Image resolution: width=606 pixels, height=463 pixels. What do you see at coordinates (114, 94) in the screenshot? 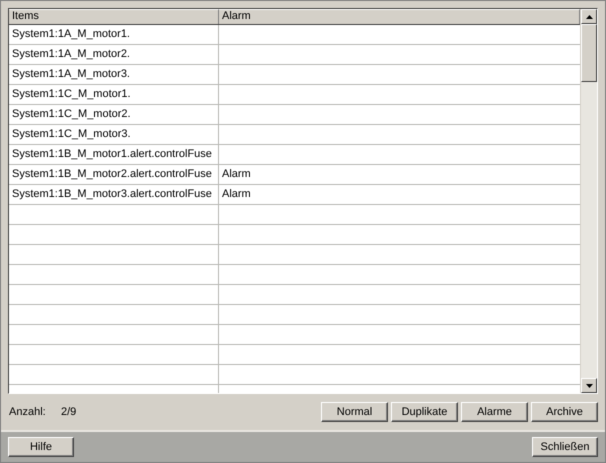
I see `table-cell: System1:1C_M_motor1.` at bounding box center [114, 94].